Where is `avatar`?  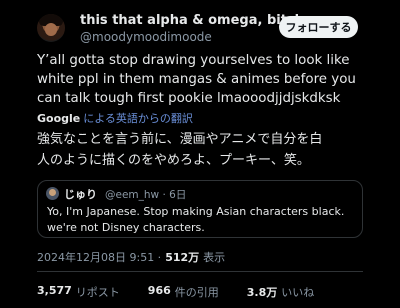 avatar is located at coordinates (51, 28).